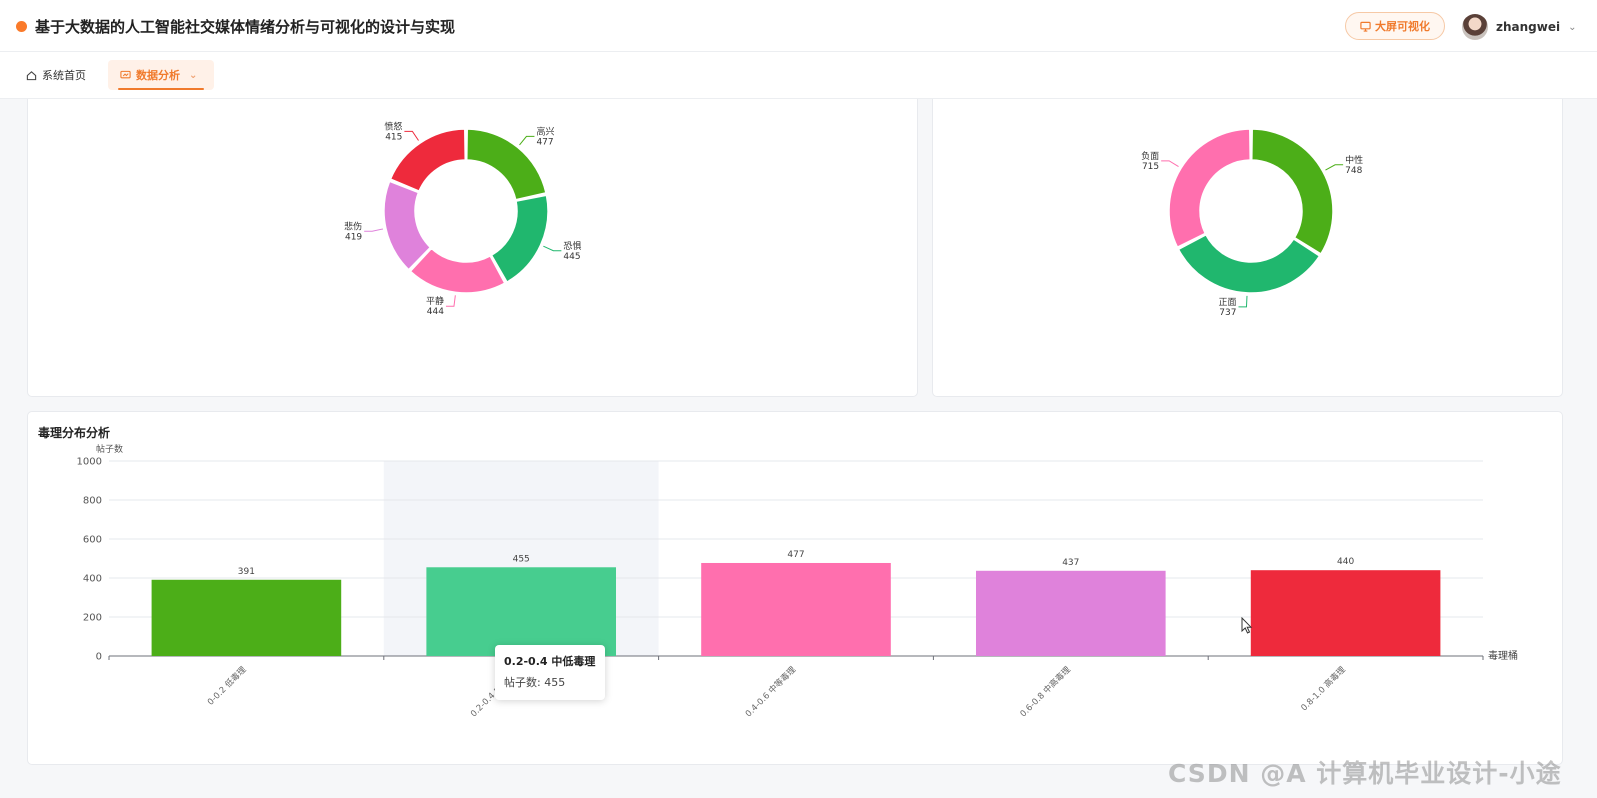 This screenshot has height=798, width=1597. What do you see at coordinates (393, 137) in the screenshot?
I see `emotion-value-label: 415` at bounding box center [393, 137].